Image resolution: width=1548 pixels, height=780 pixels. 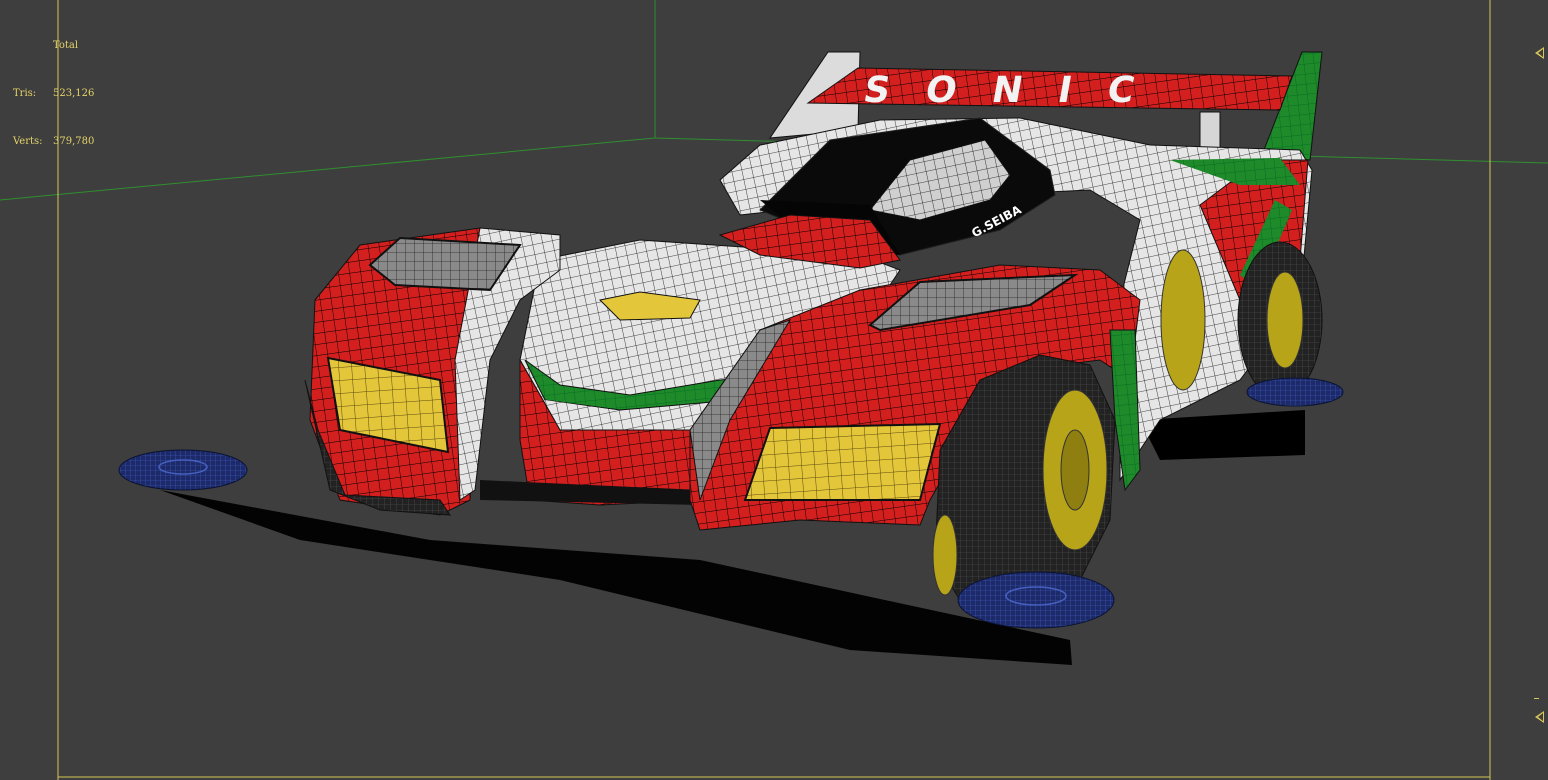 I want to click on verts-value: 379,780, so click(x=74, y=141).